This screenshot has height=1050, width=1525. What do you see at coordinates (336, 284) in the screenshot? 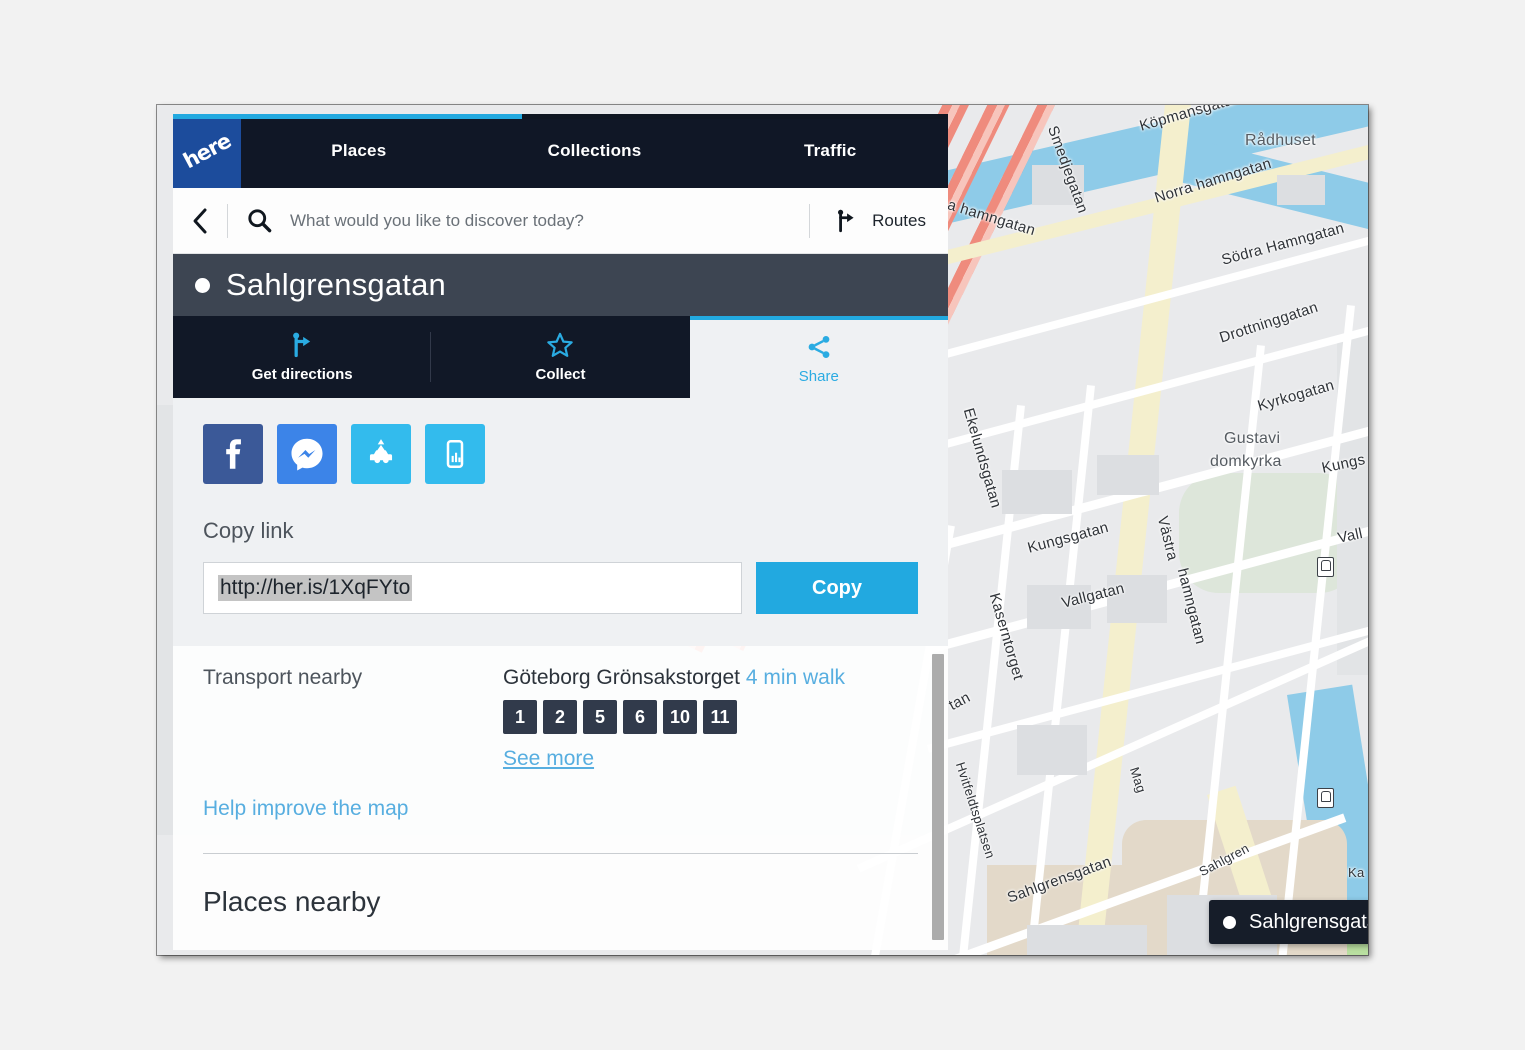
I see `page-title: Sahlgrensgatan` at bounding box center [336, 284].